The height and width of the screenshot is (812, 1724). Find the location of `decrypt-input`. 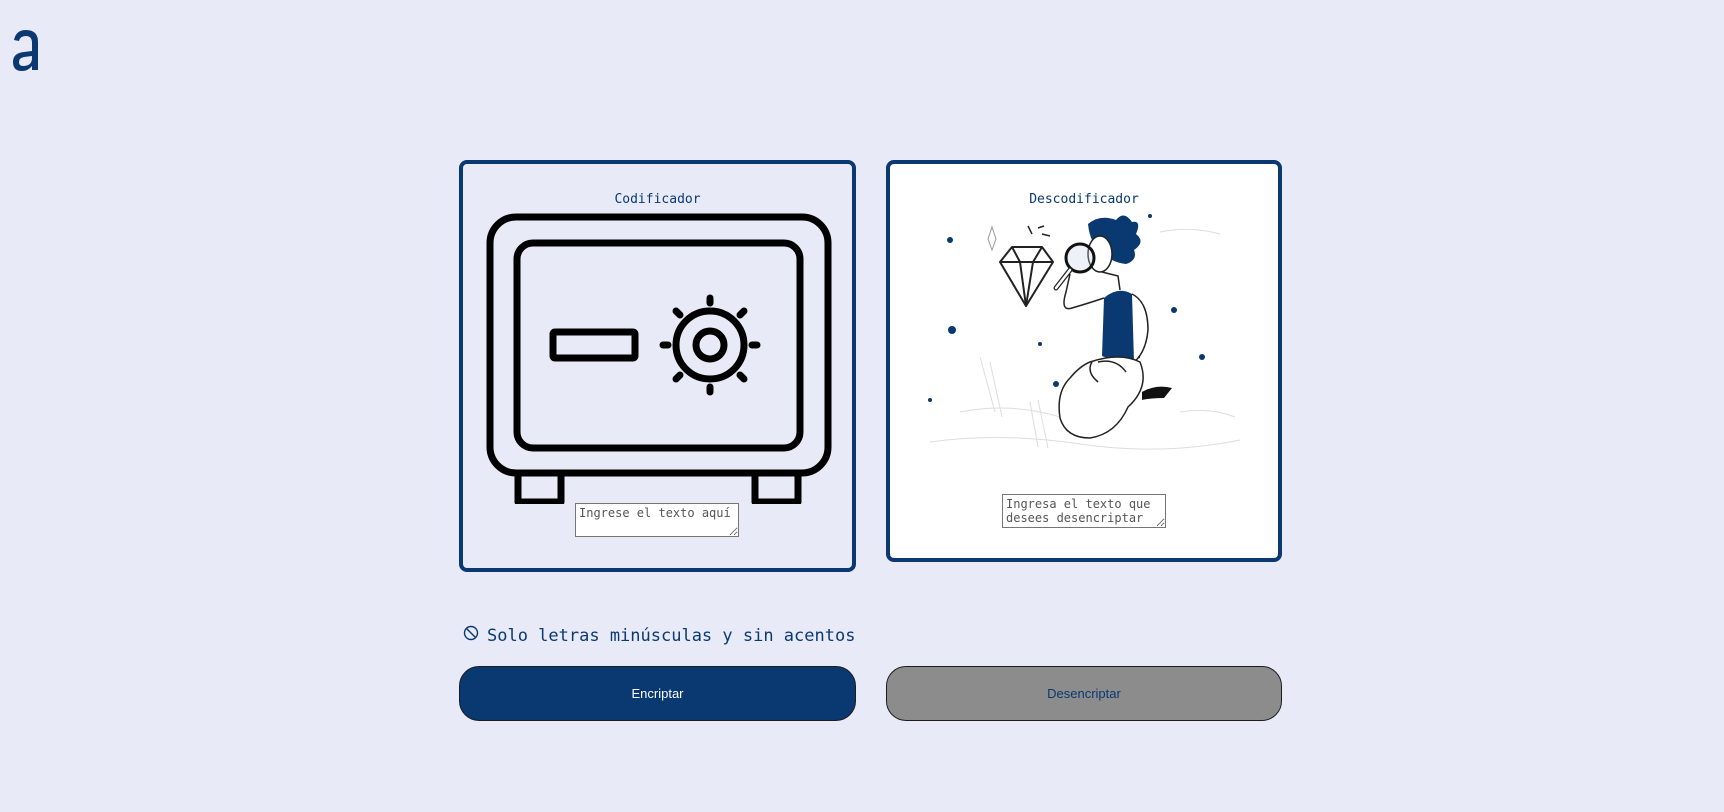

decrypt-input is located at coordinates (1084, 511).